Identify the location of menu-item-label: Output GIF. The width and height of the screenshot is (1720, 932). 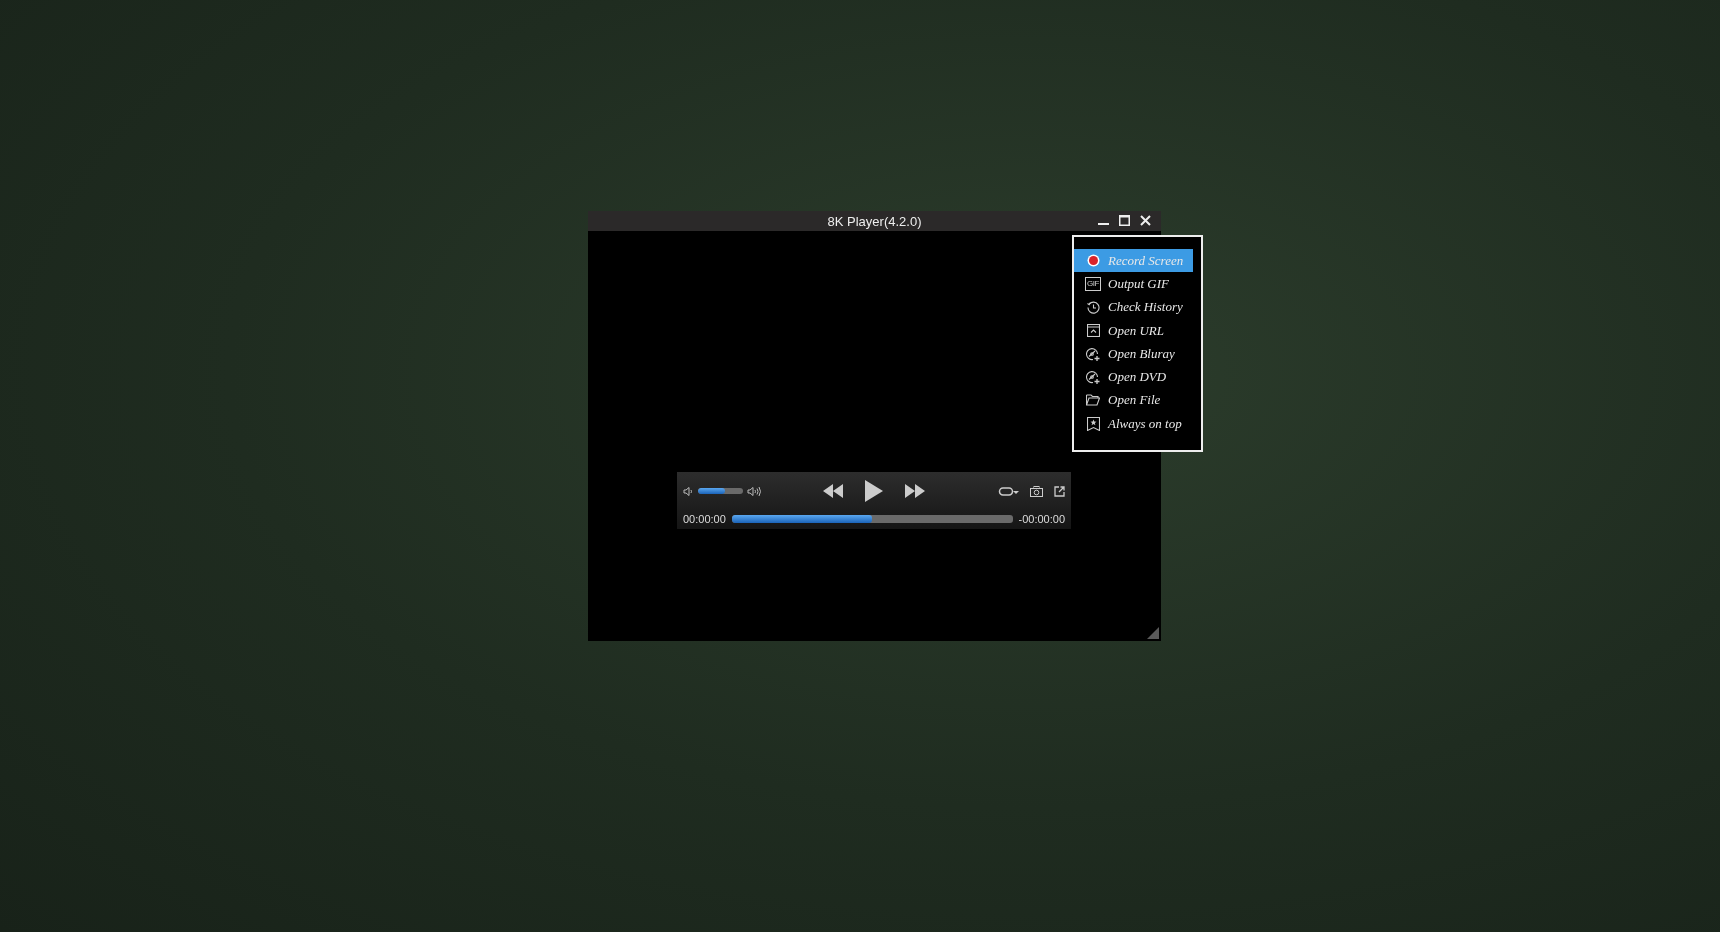
(1139, 283).